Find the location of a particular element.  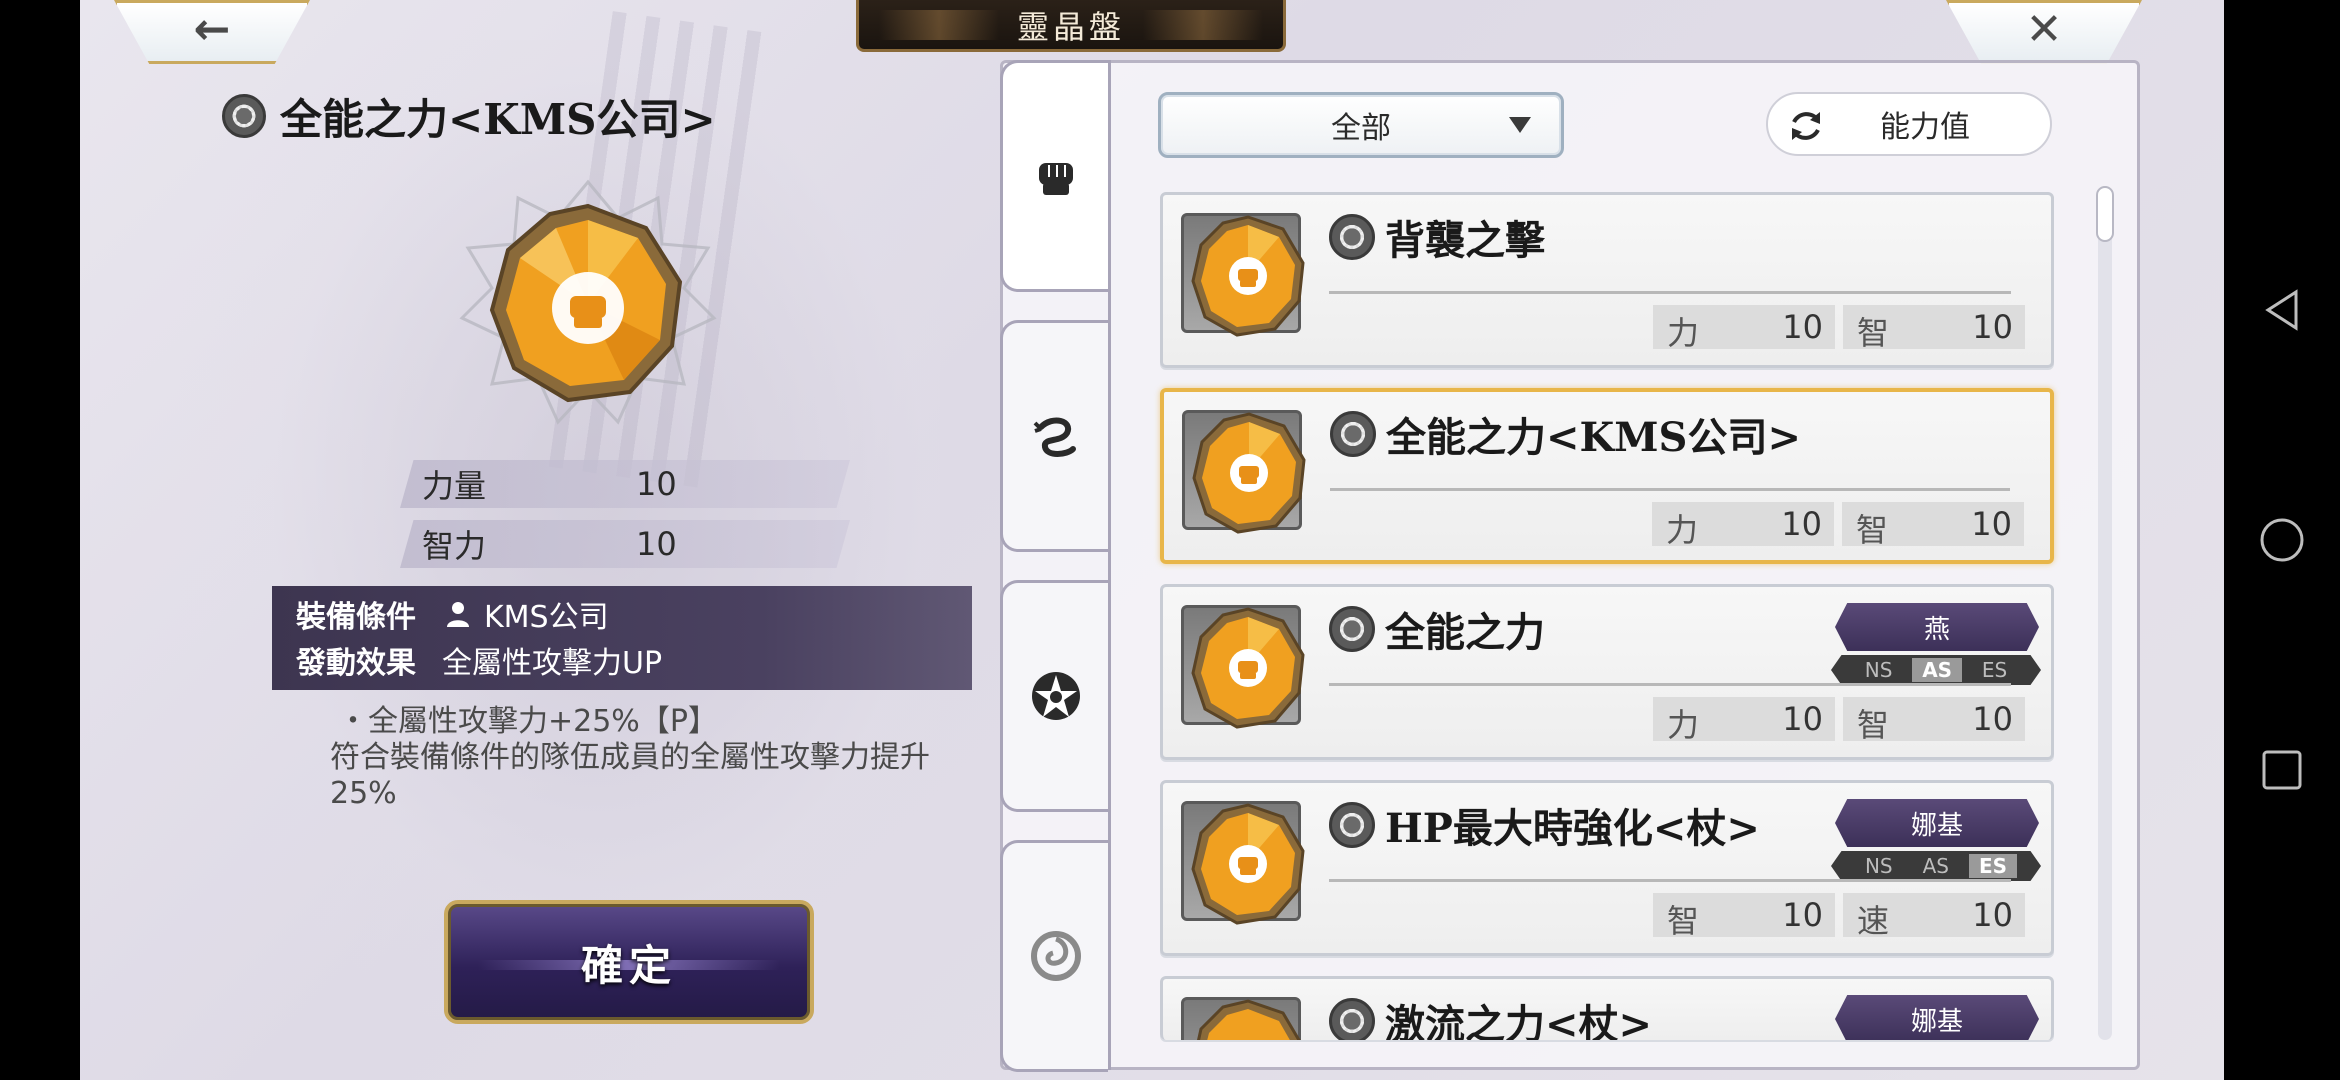

crystal-card: 背襲之擊 力 10 智 10 is located at coordinates (1607, 280).